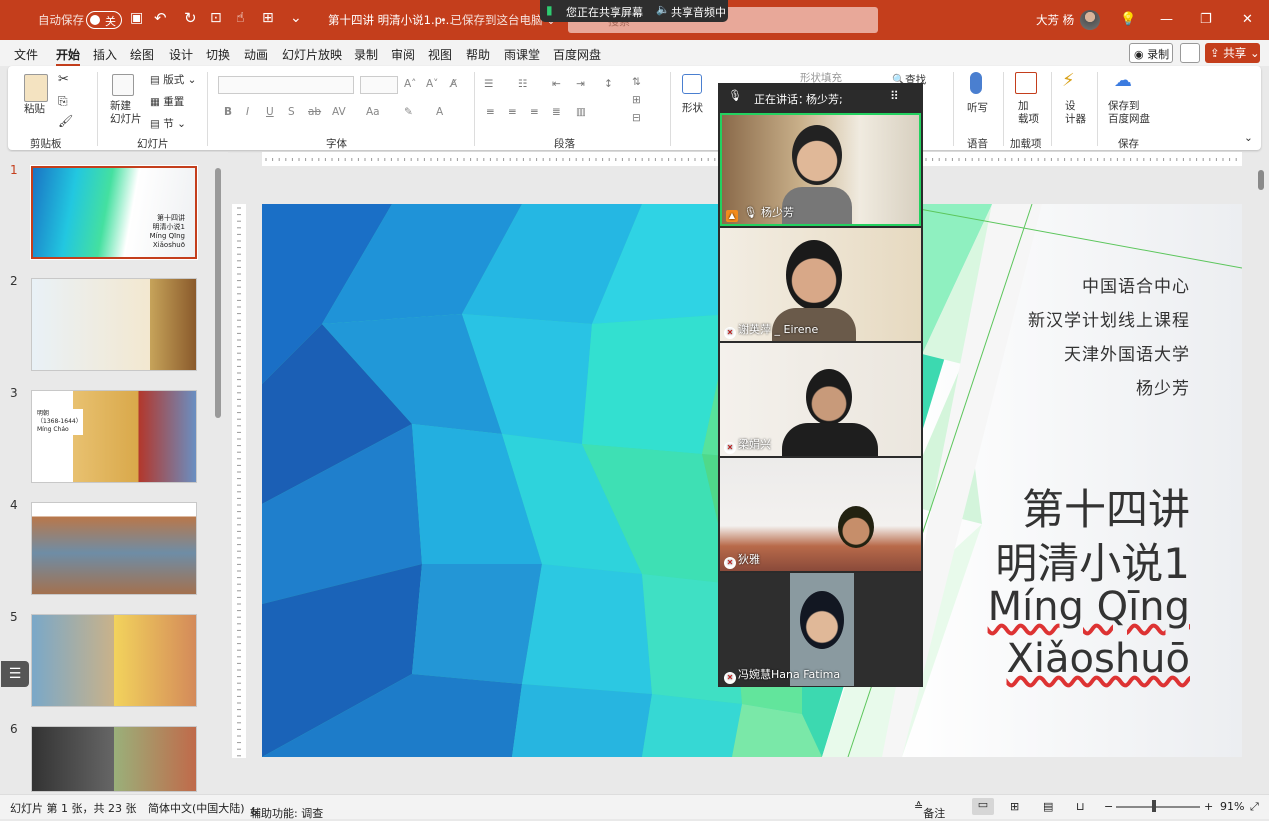 This screenshot has width=1269, height=821. What do you see at coordinates (581, 112) in the screenshot?
I see `columns-icon: ▥` at bounding box center [581, 112].